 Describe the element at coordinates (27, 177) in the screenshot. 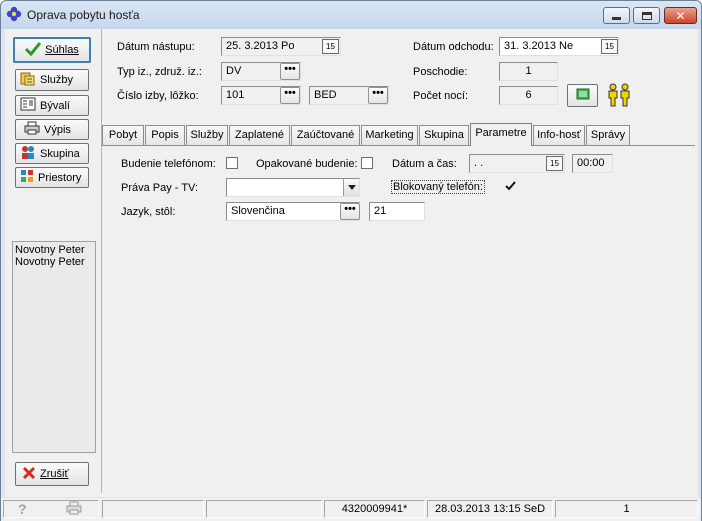

I see `rooms-icon` at that location.